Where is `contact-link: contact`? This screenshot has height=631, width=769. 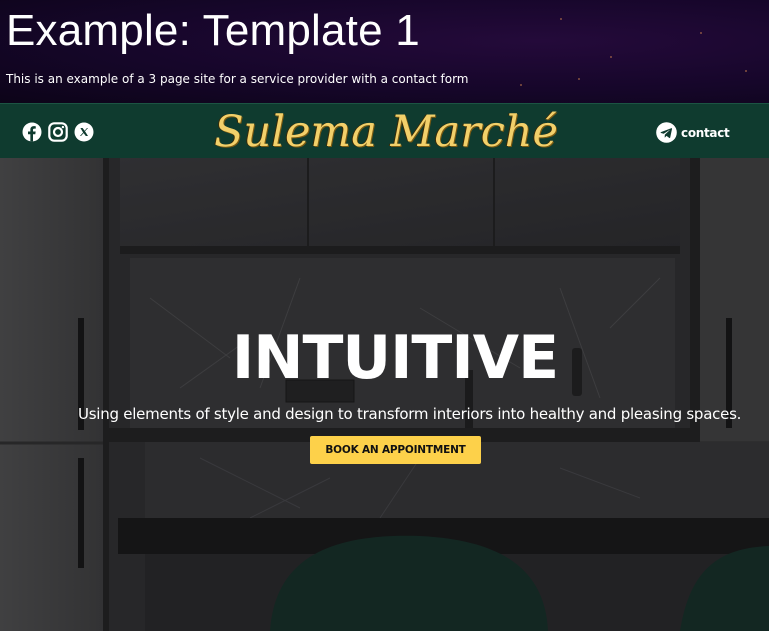
contact-link: contact is located at coordinates (693, 132).